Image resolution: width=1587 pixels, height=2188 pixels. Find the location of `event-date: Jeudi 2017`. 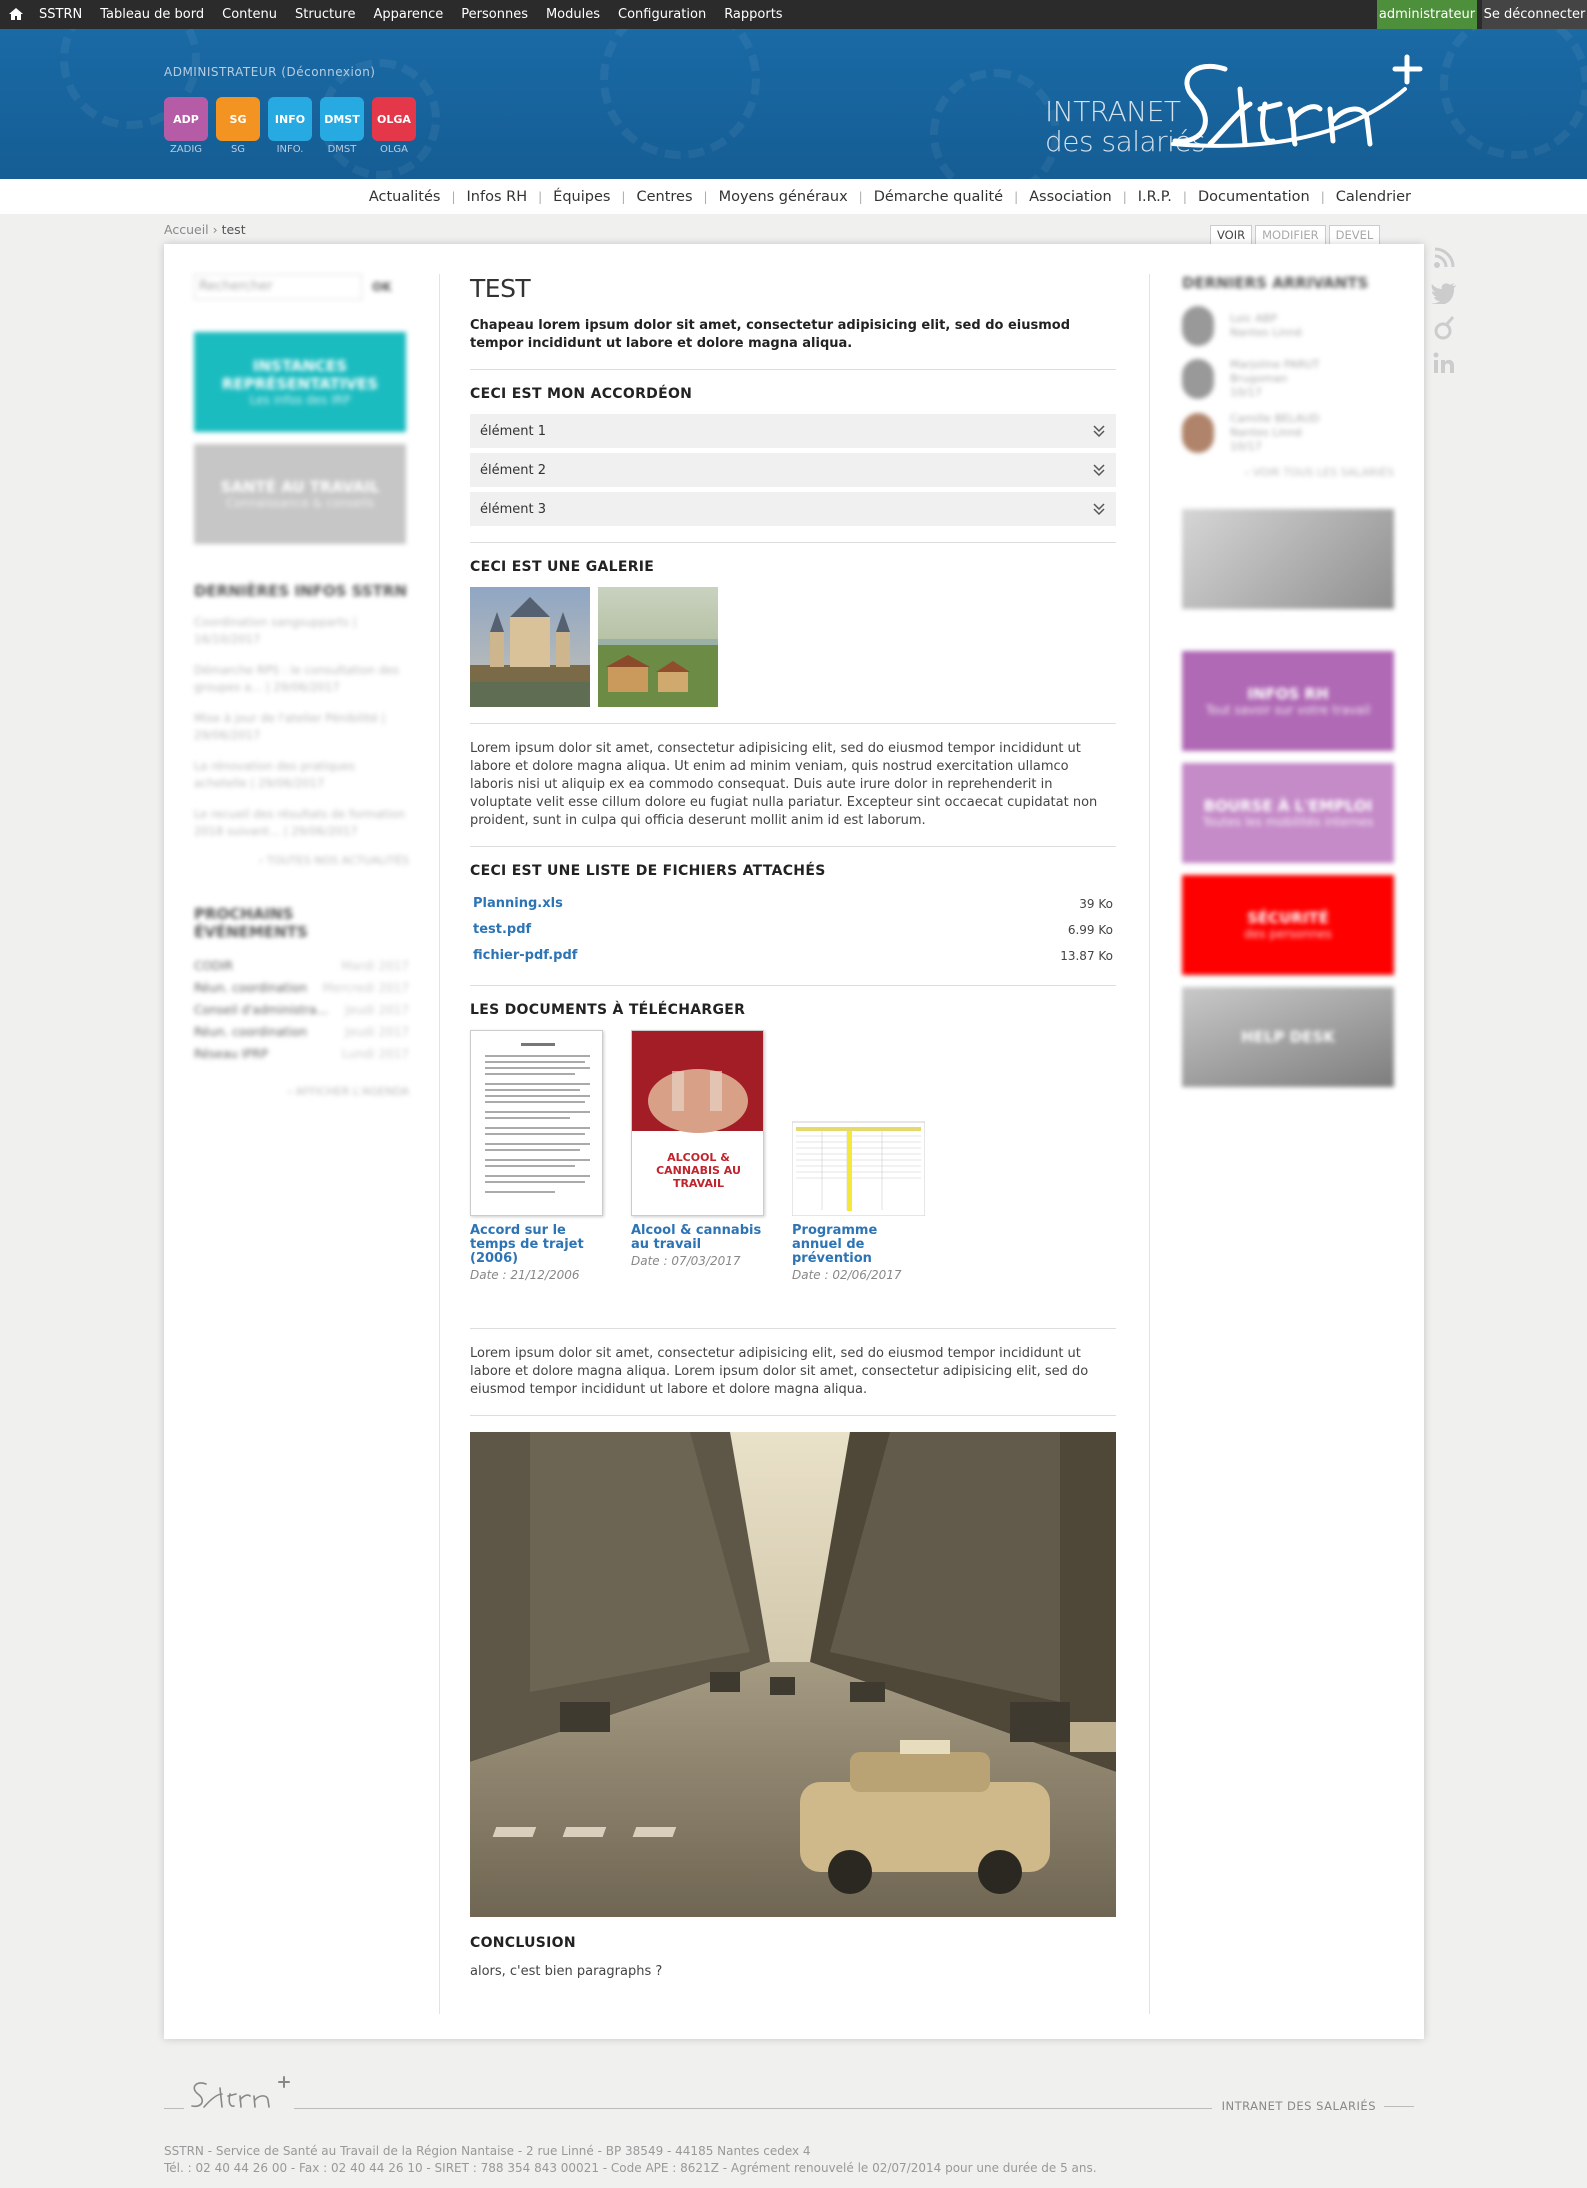

event-date: Jeudi 2017 is located at coordinates (377, 1010).